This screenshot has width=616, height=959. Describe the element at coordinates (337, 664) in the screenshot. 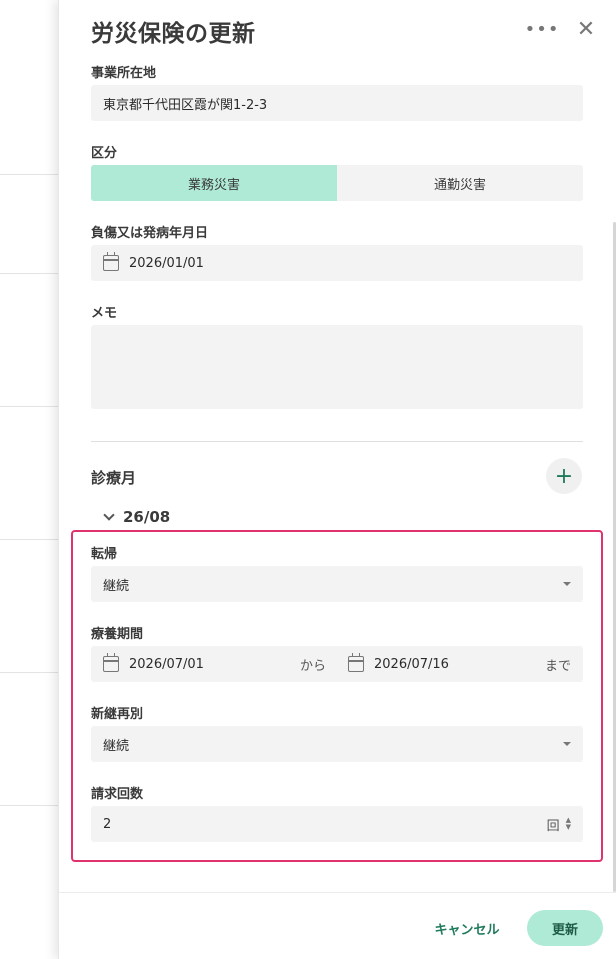

I see `treatment-period-field: 2026/07/01 から 2026/07/16 まで` at that location.